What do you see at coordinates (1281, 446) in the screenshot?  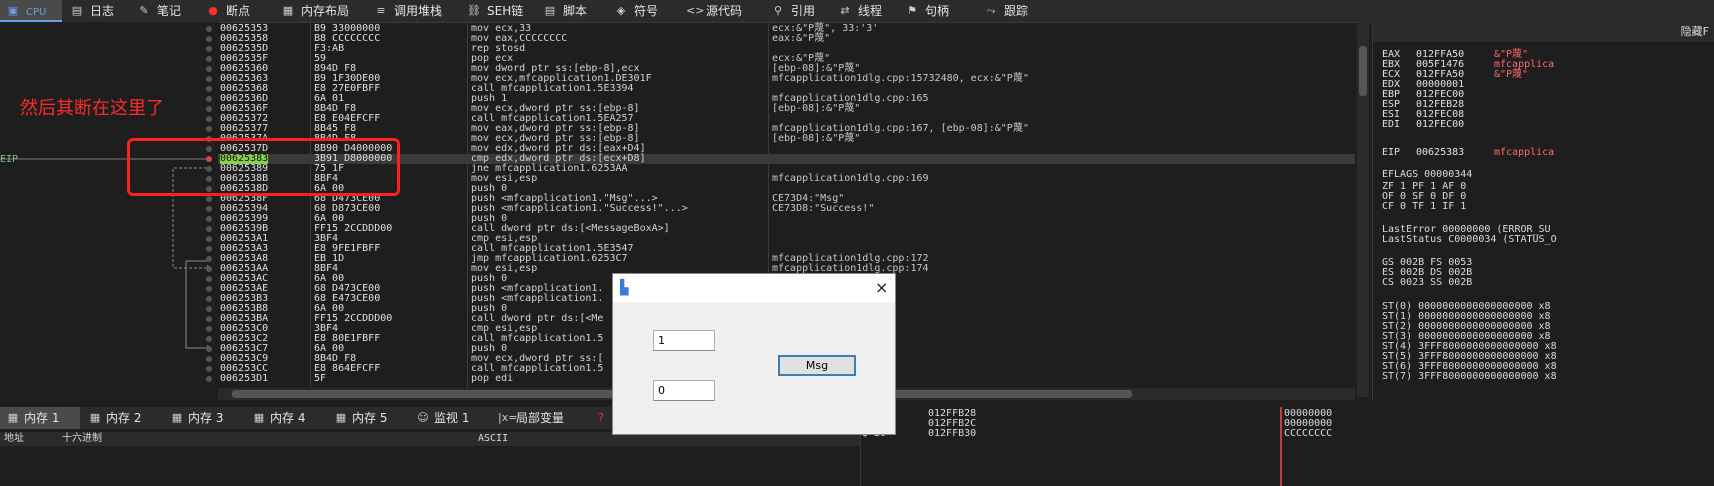 I see `divider` at bounding box center [1281, 446].